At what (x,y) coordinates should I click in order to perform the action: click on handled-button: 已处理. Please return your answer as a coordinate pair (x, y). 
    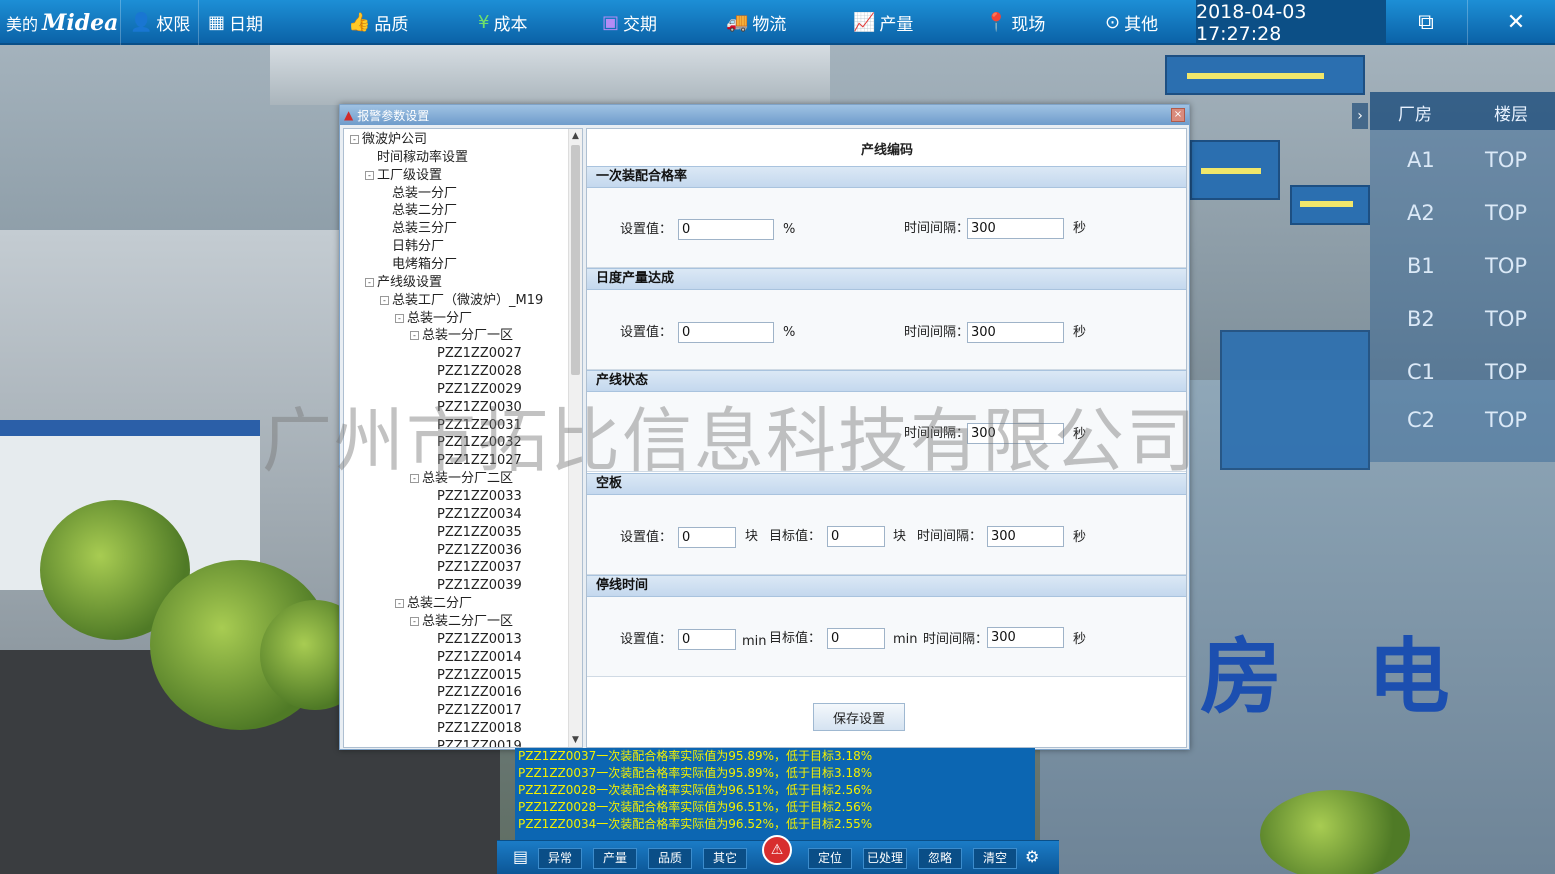
    Looking at the image, I should click on (885, 858).